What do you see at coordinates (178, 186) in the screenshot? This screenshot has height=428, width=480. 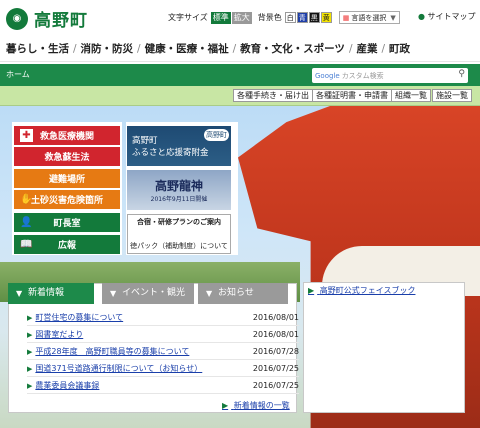 I see `marathon-title: 高野龍神` at bounding box center [178, 186].